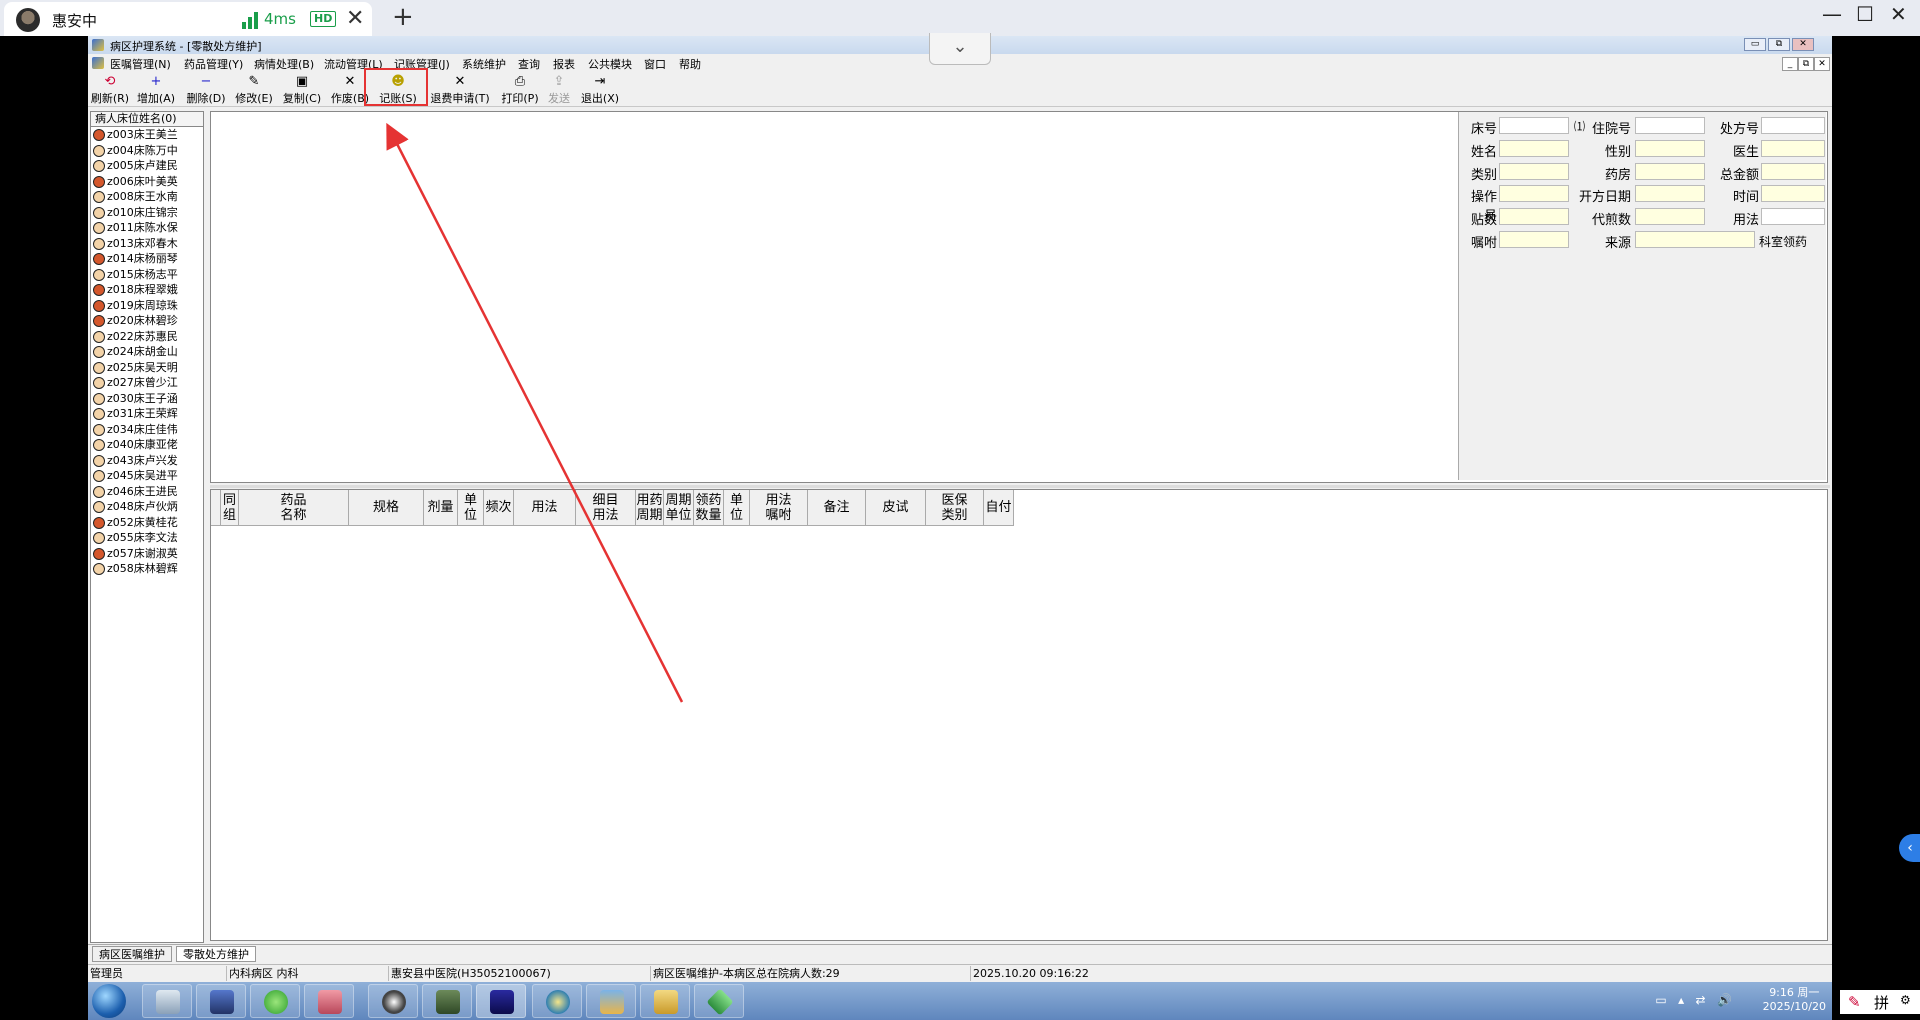  I want to click on browser-icon, so click(276, 1002).